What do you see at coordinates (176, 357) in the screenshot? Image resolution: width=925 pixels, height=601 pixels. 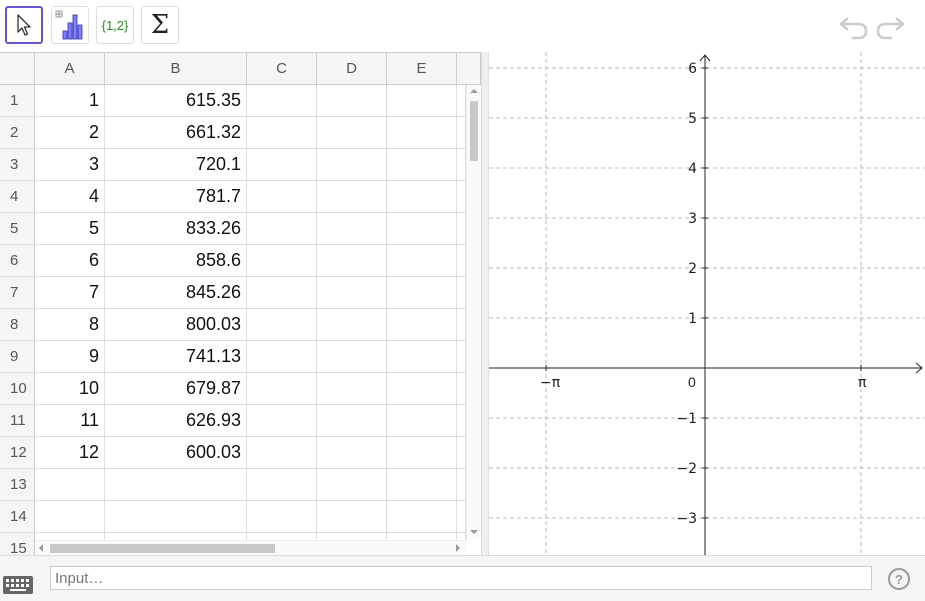 I see `cell-b: 741.13` at bounding box center [176, 357].